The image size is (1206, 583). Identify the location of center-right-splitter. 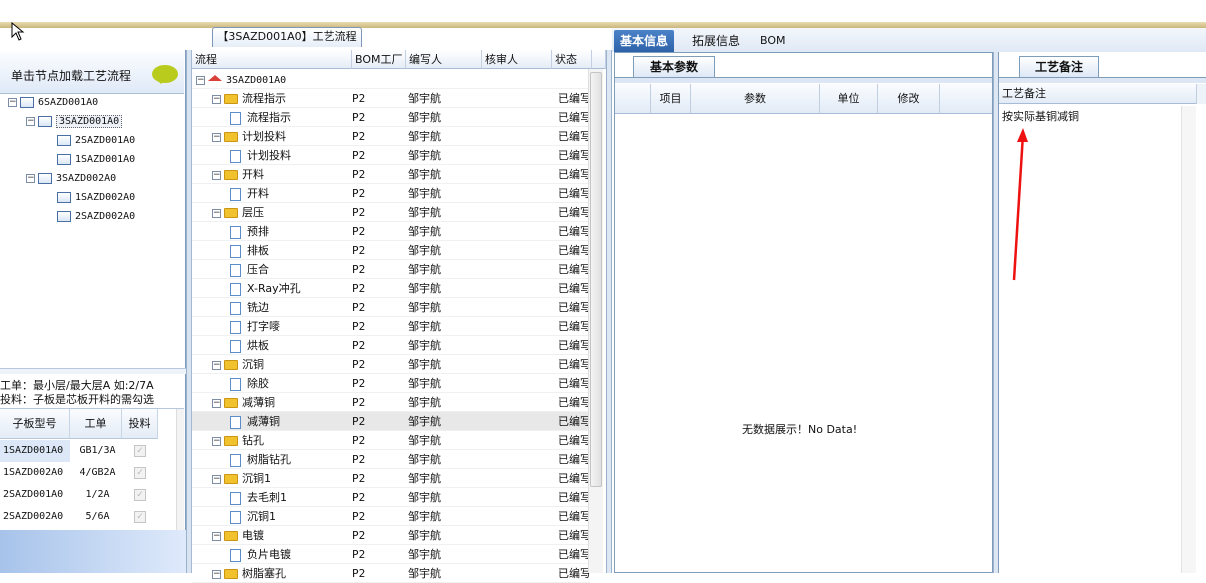
(609, 311).